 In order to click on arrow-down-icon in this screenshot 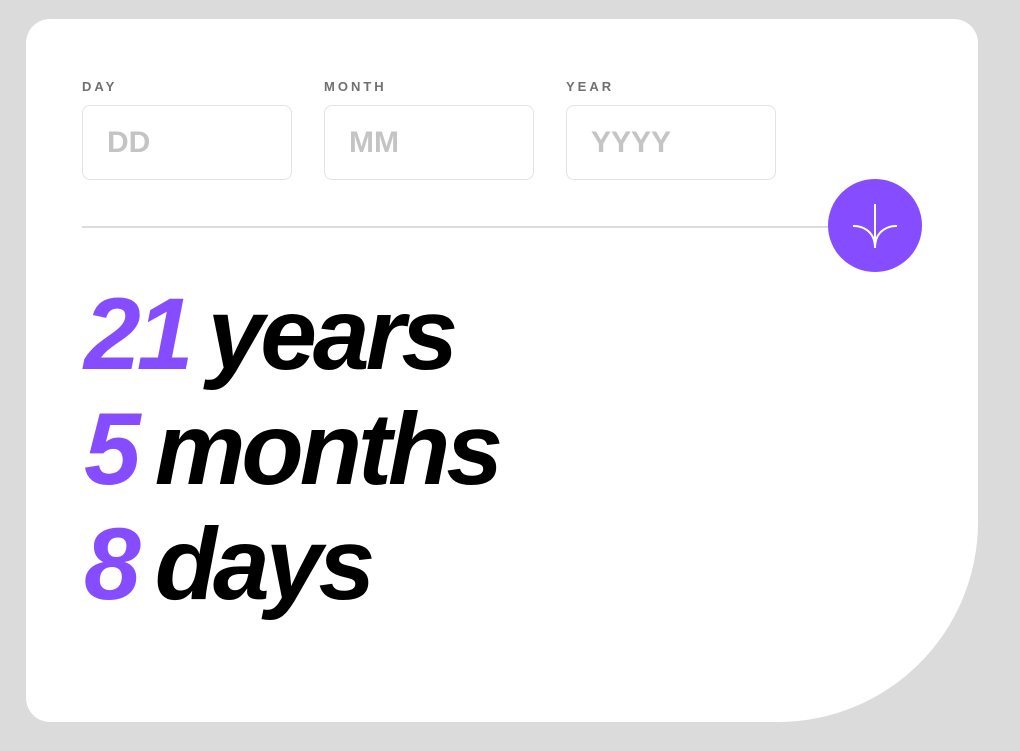, I will do `click(875, 225)`.